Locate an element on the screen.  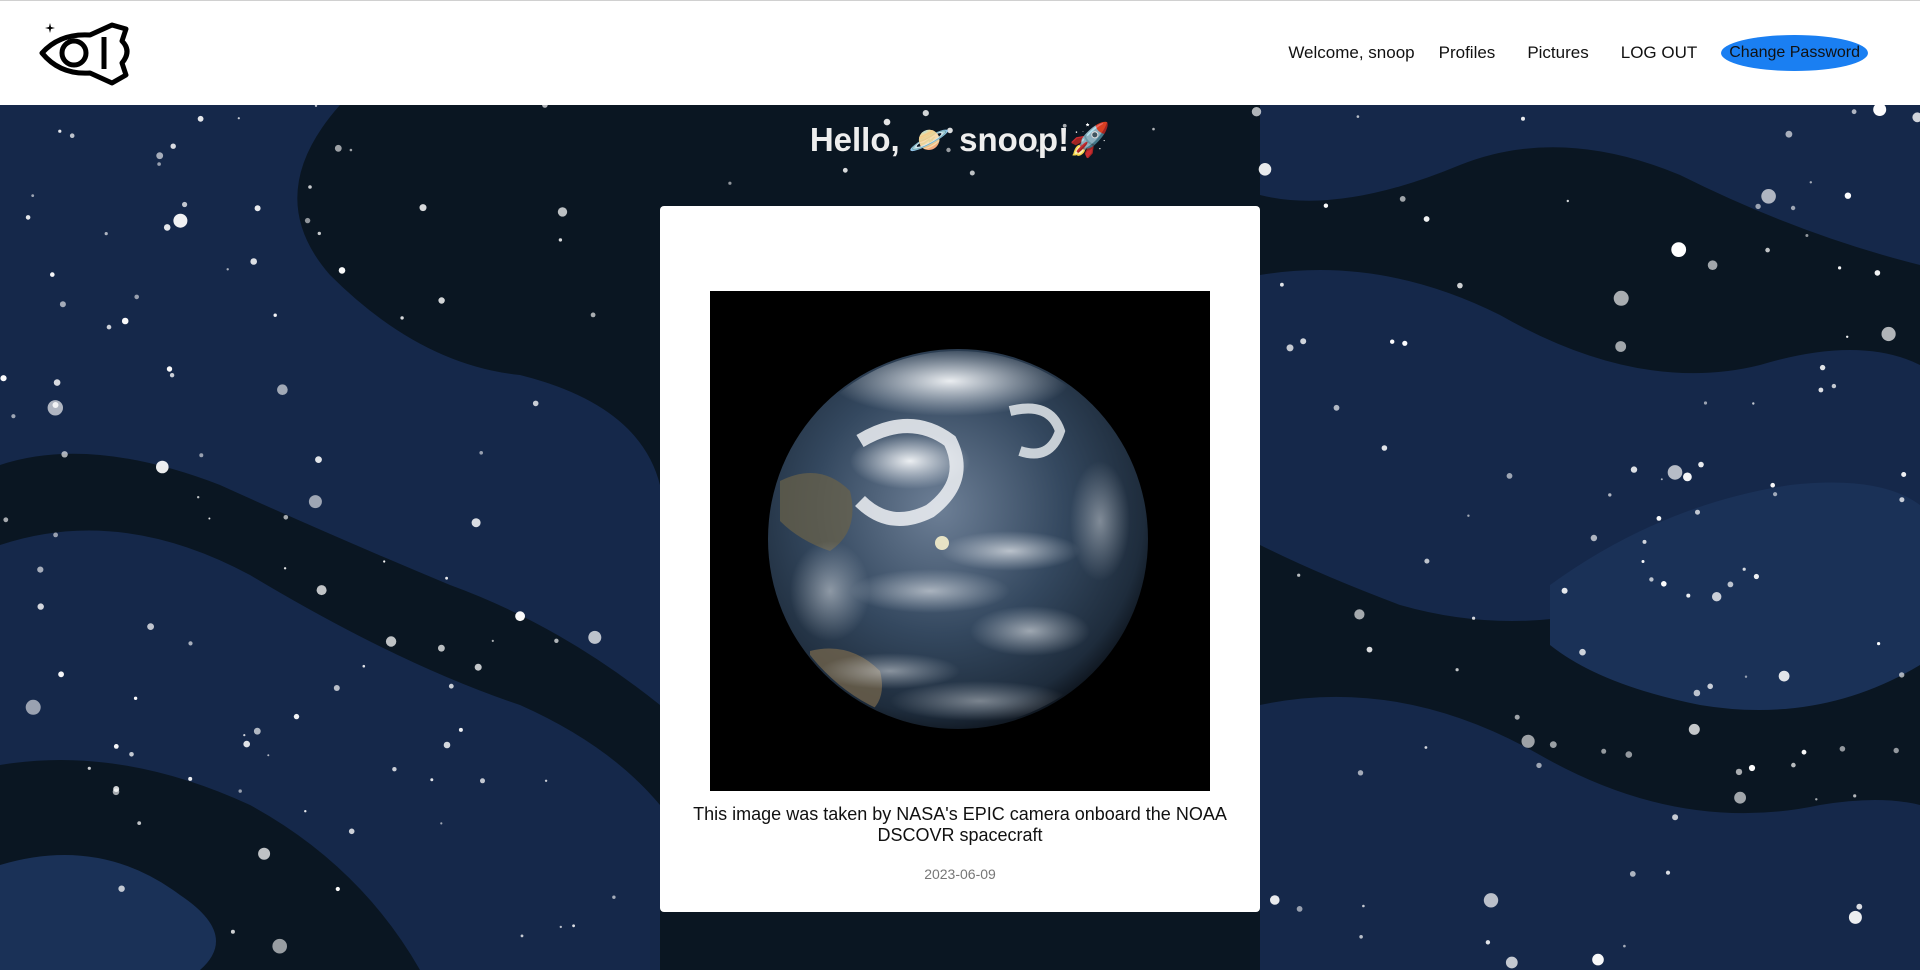
nav-link-profiles: Profiles is located at coordinates (1467, 53).